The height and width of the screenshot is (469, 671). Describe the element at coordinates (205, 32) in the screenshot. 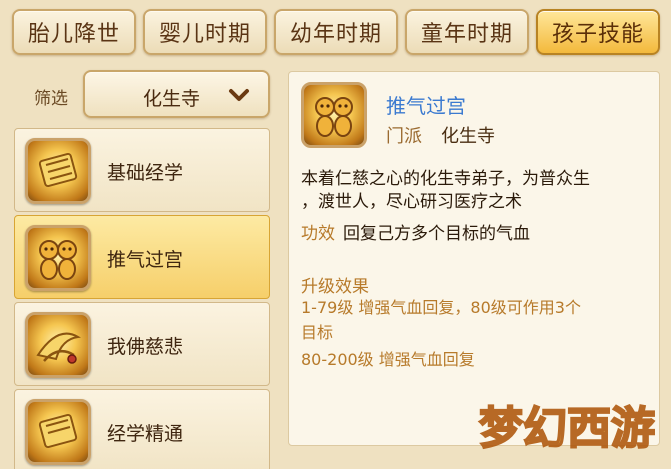

I see `tab-infant: 婴儿时期` at that location.